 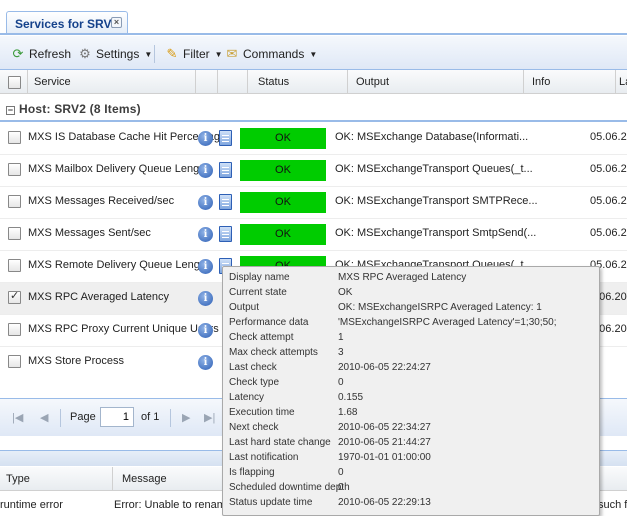 What do you see at coordinates (570, 82) in the screenshot?
I see `column-header-info: Info` at bounding box center [570, 82].